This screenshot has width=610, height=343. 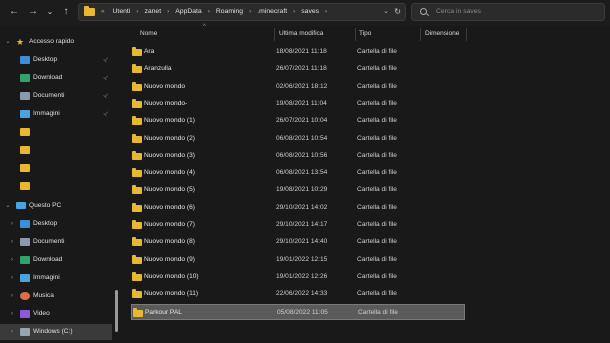 I want to click on column-header-modified: Ultima modifica, so click(x=301, y=34).